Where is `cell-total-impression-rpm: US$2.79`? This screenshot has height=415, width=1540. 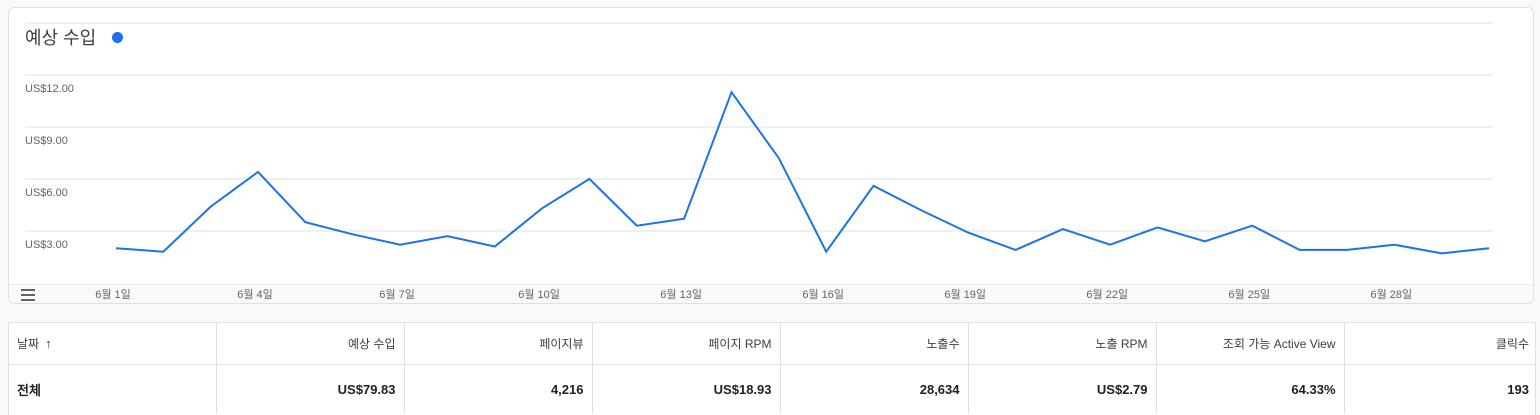
cell-total-impression-rpm: US$2.79 is located at coordinates (1062, 389).